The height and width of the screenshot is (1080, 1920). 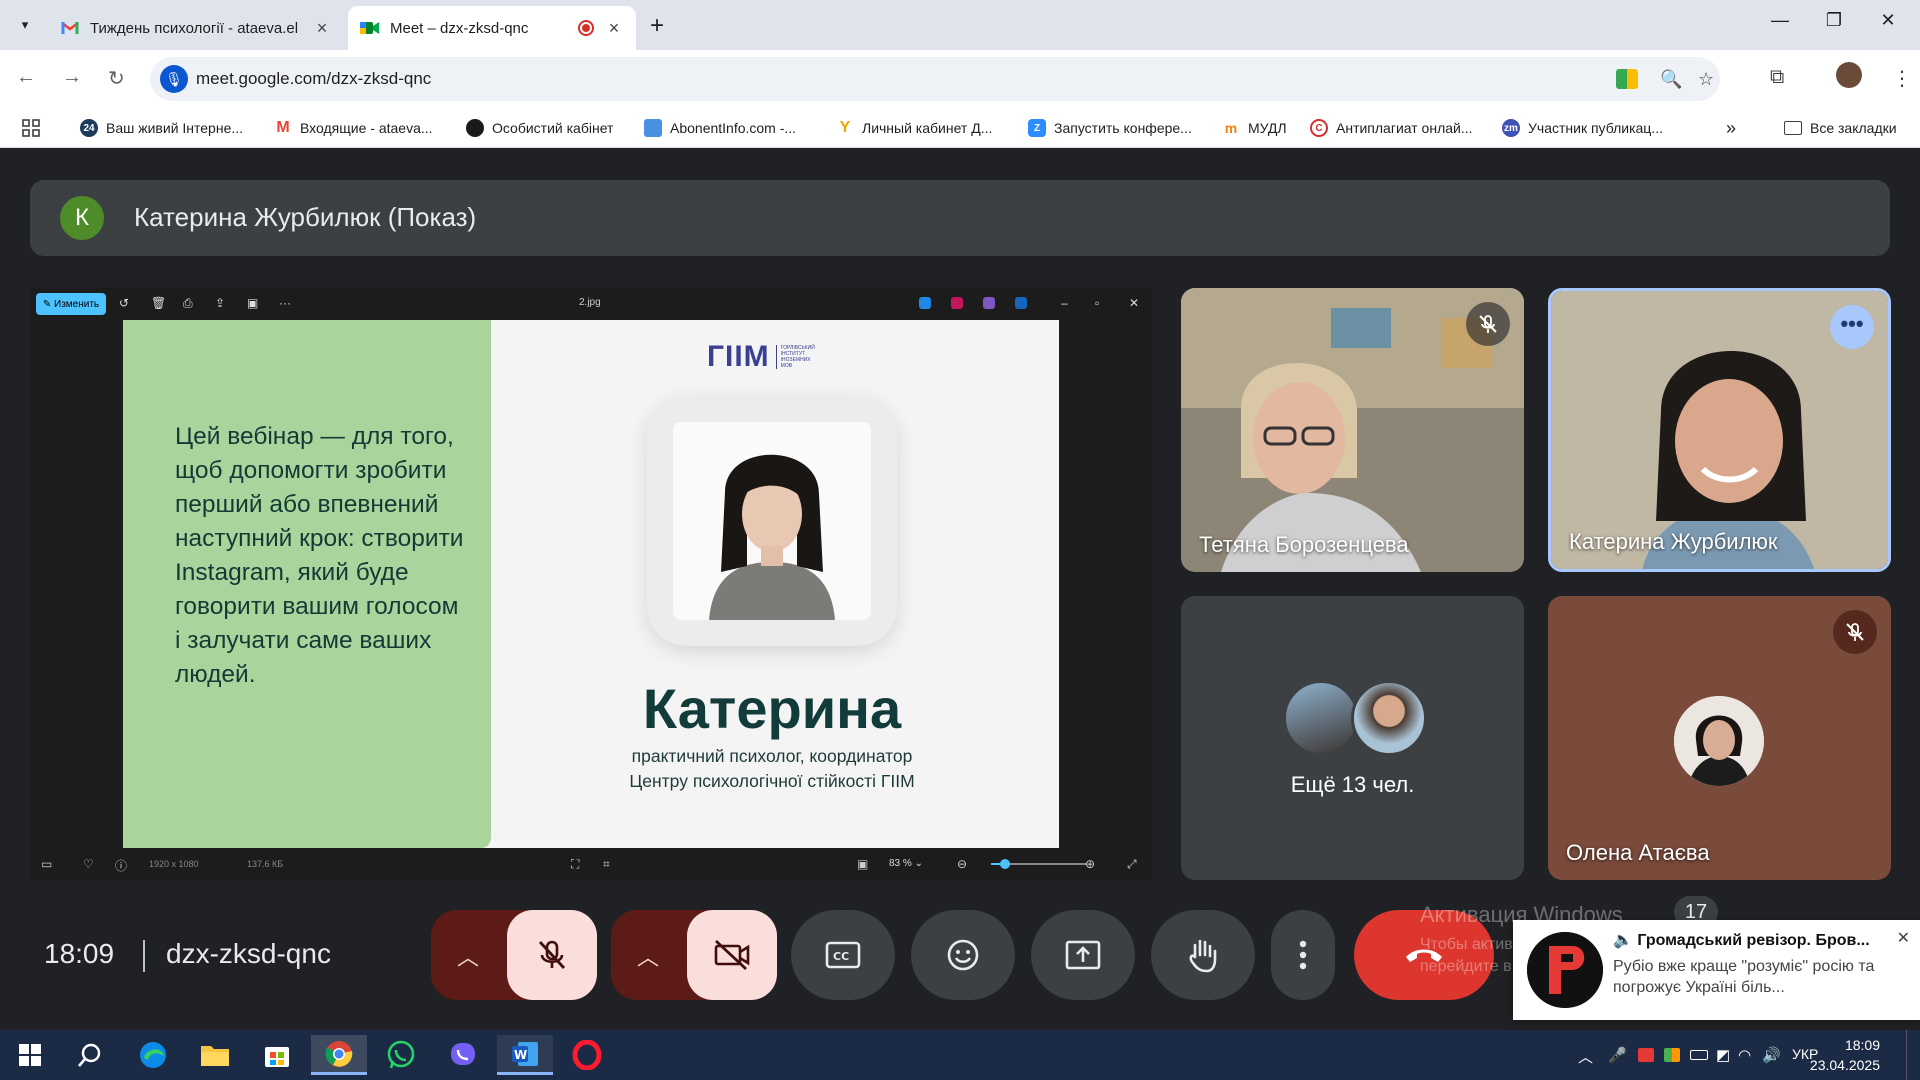 What do you see at coordinates (196, 28) in the screenshot?
I see `tab-gmail: Тиждень психології - ataeva.el ×` at bounding box center [196, 28].